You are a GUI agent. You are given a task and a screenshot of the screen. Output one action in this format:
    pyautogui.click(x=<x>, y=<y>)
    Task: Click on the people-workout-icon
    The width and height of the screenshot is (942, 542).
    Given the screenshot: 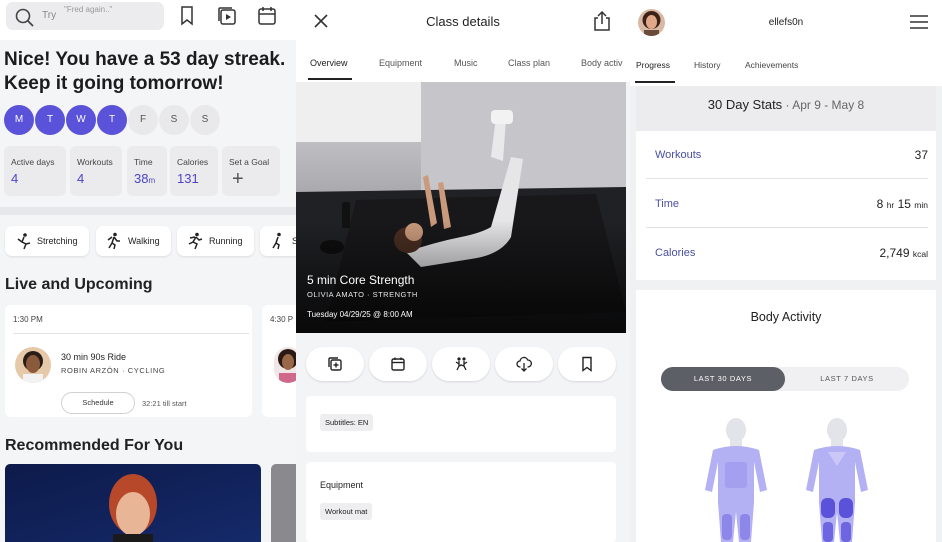 What is the action you would take?
    pyautogui.click(x=461, y=364)
    